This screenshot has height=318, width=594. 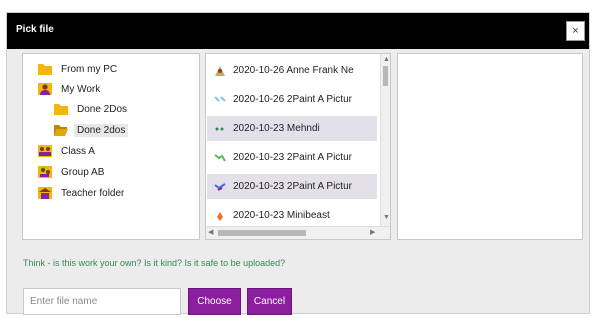 What do you see at coordinates (385, 140) in the screenshot?
I see `file-list-vertical-scrollbar: ▲ ▼` at bounding box center [385, 140].